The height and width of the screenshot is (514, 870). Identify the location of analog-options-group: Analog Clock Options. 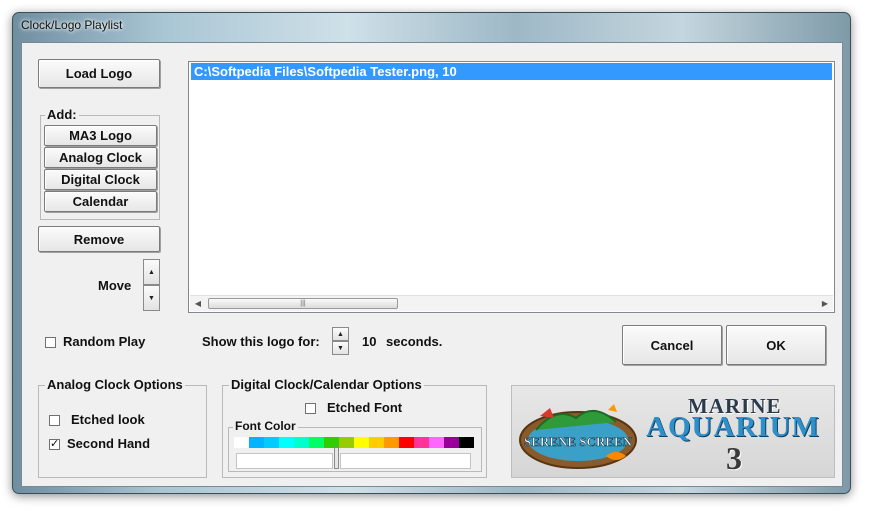
(122, 427).